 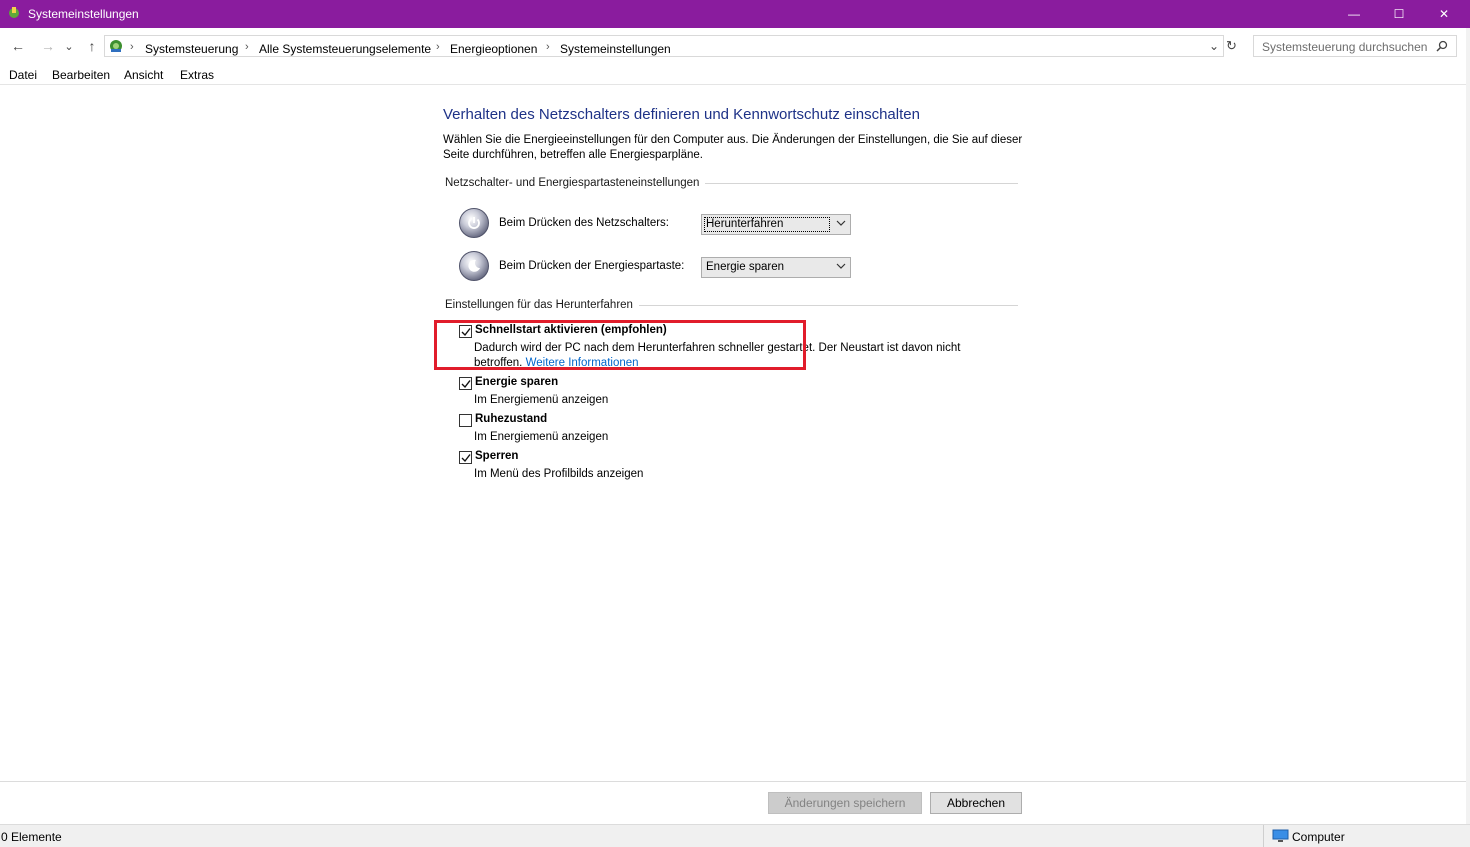 I want to click on menu-bearbeiten: Bearbeiten, so click(x=81, y=75).